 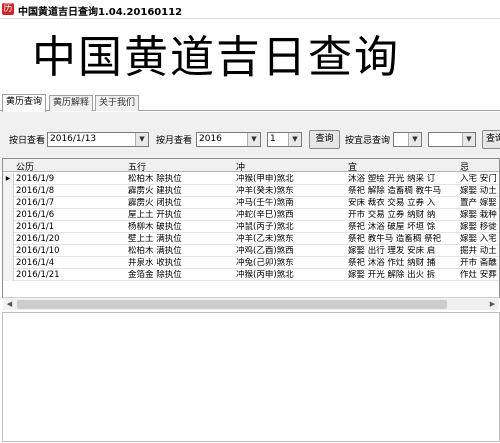 I want to click on cell-yi: 祭祀 沐浴 作灶 纳财 捕, so click(x=392, y=263).